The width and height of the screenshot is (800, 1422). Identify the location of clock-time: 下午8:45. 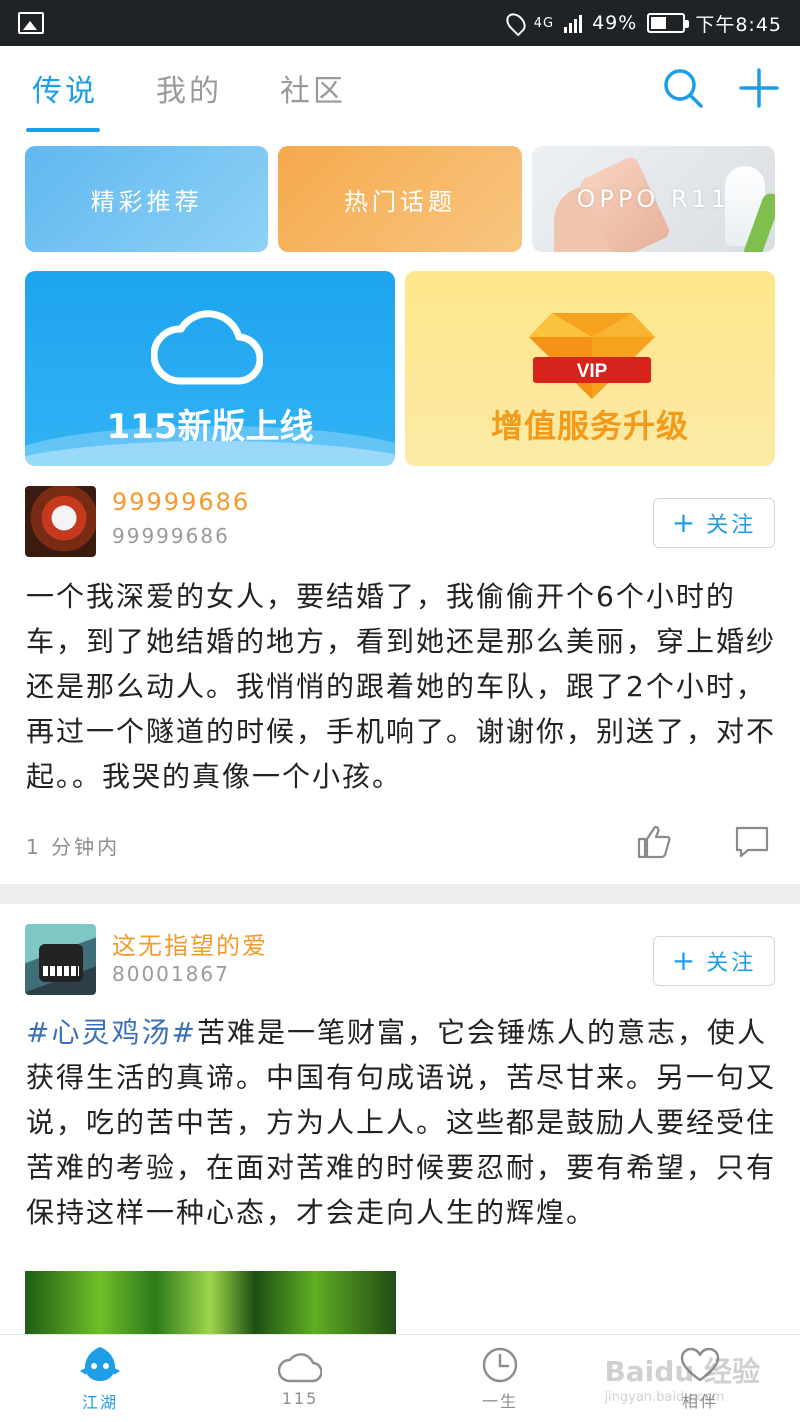
(738, 24).